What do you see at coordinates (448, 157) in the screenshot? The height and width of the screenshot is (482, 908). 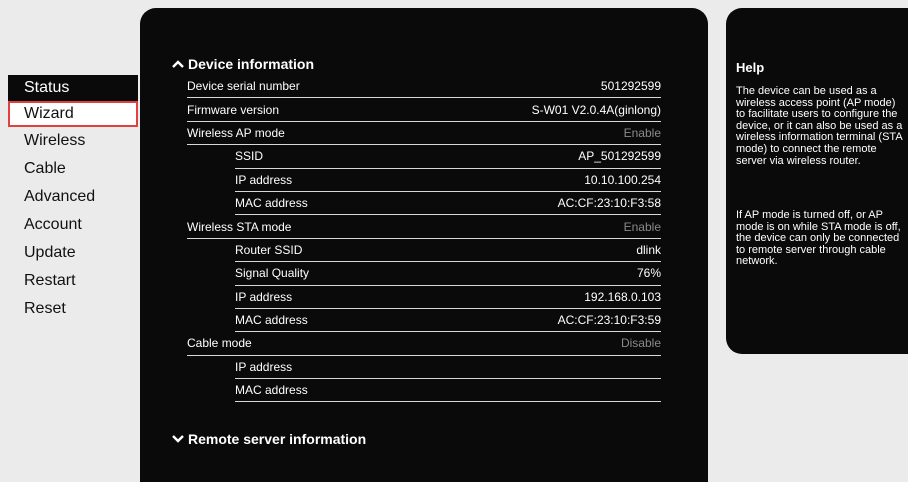 I see `row-ap-ssid: SSID AP_501292599` at bounding box center [448, 157].